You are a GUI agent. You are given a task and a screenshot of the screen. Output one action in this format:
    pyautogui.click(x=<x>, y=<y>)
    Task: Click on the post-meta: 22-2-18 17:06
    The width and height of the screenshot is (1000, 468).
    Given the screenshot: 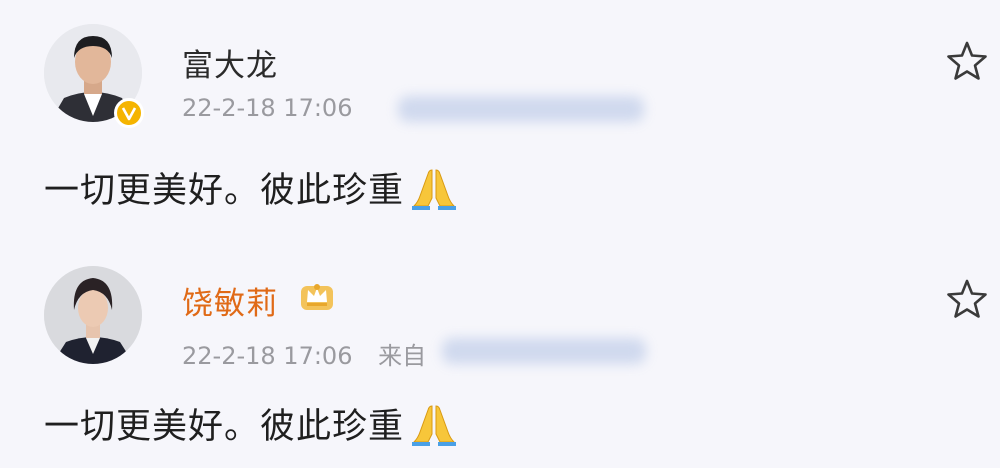 What is the action you would take?
    pyautogui.click(x=276, y=108)
    